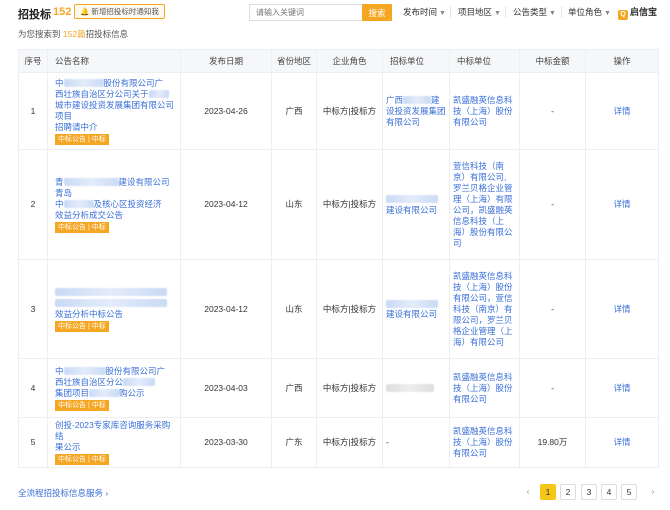 The image size is (670, 510). What do you see at coordinates (89, 314) in the screenshot?
I see `name-line: 效益分析中标公告` at bounding box center [89, 314].